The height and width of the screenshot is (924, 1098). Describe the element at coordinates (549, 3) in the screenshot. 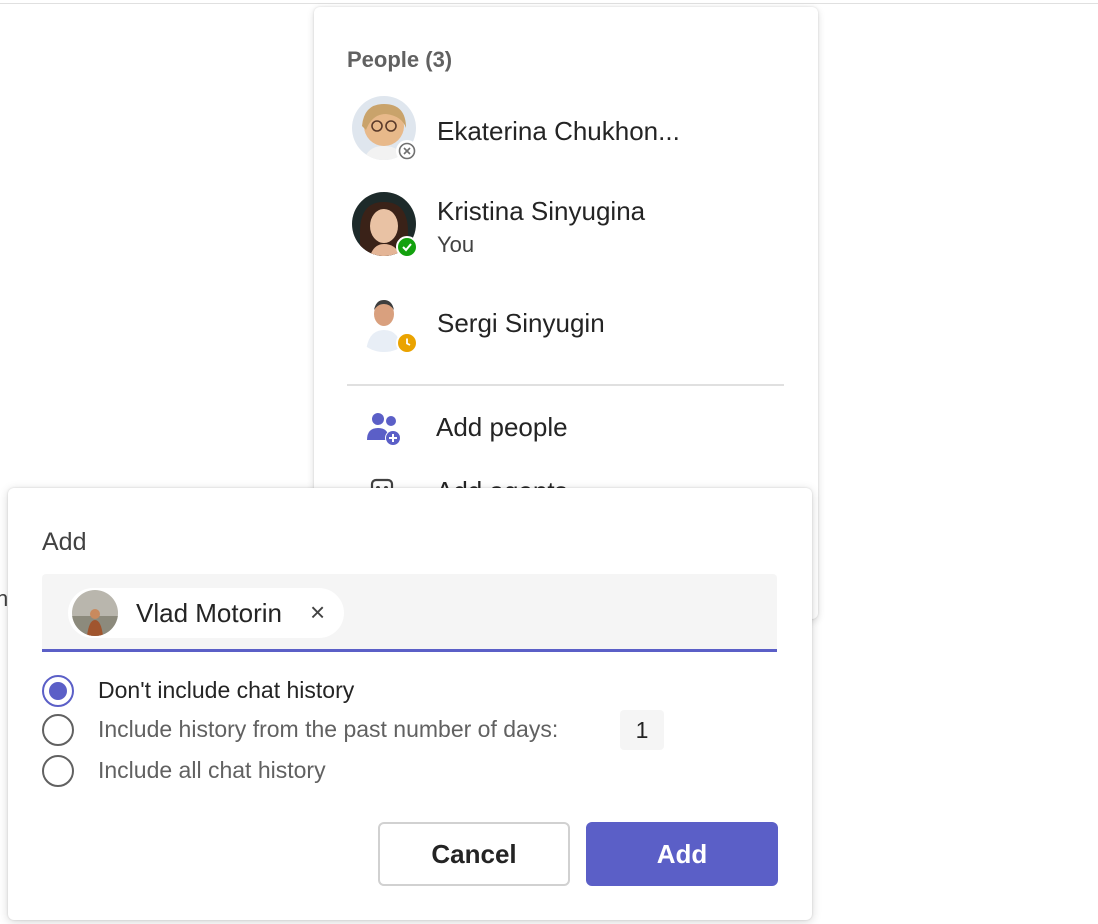

I see `top-border` at that location.